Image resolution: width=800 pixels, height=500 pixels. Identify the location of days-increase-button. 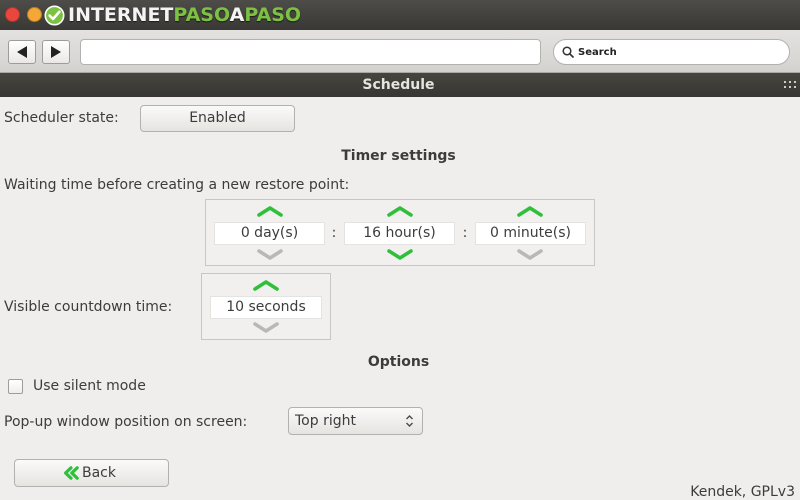
(270, 211).